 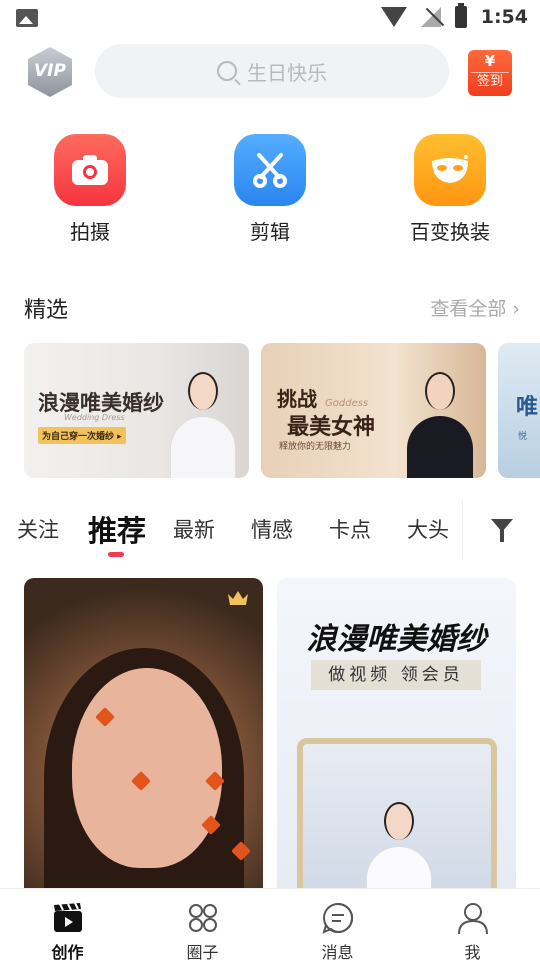 I want to click on user-icon, so click(x=472, y=919).